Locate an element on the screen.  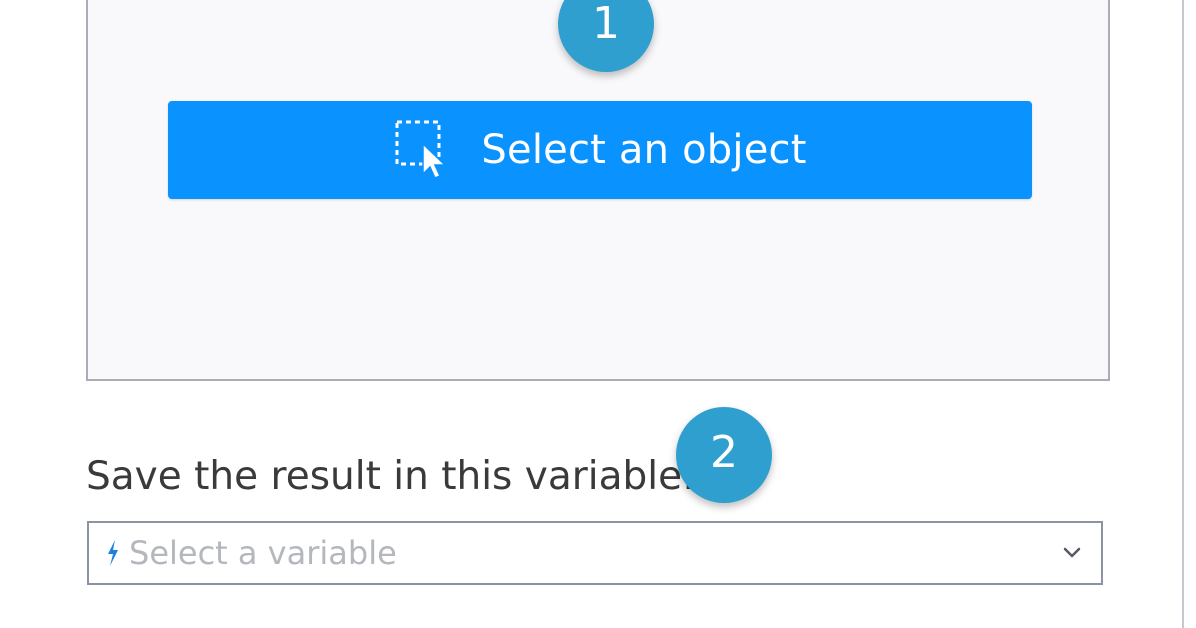
chevron-down-icon is located at coordinates (1072, 553).